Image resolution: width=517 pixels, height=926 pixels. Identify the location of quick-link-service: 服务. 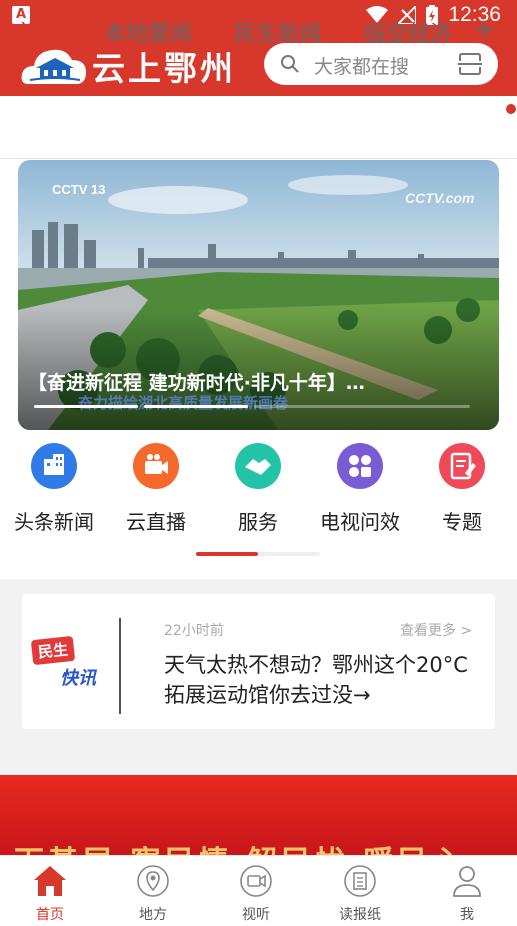
(258, 520).